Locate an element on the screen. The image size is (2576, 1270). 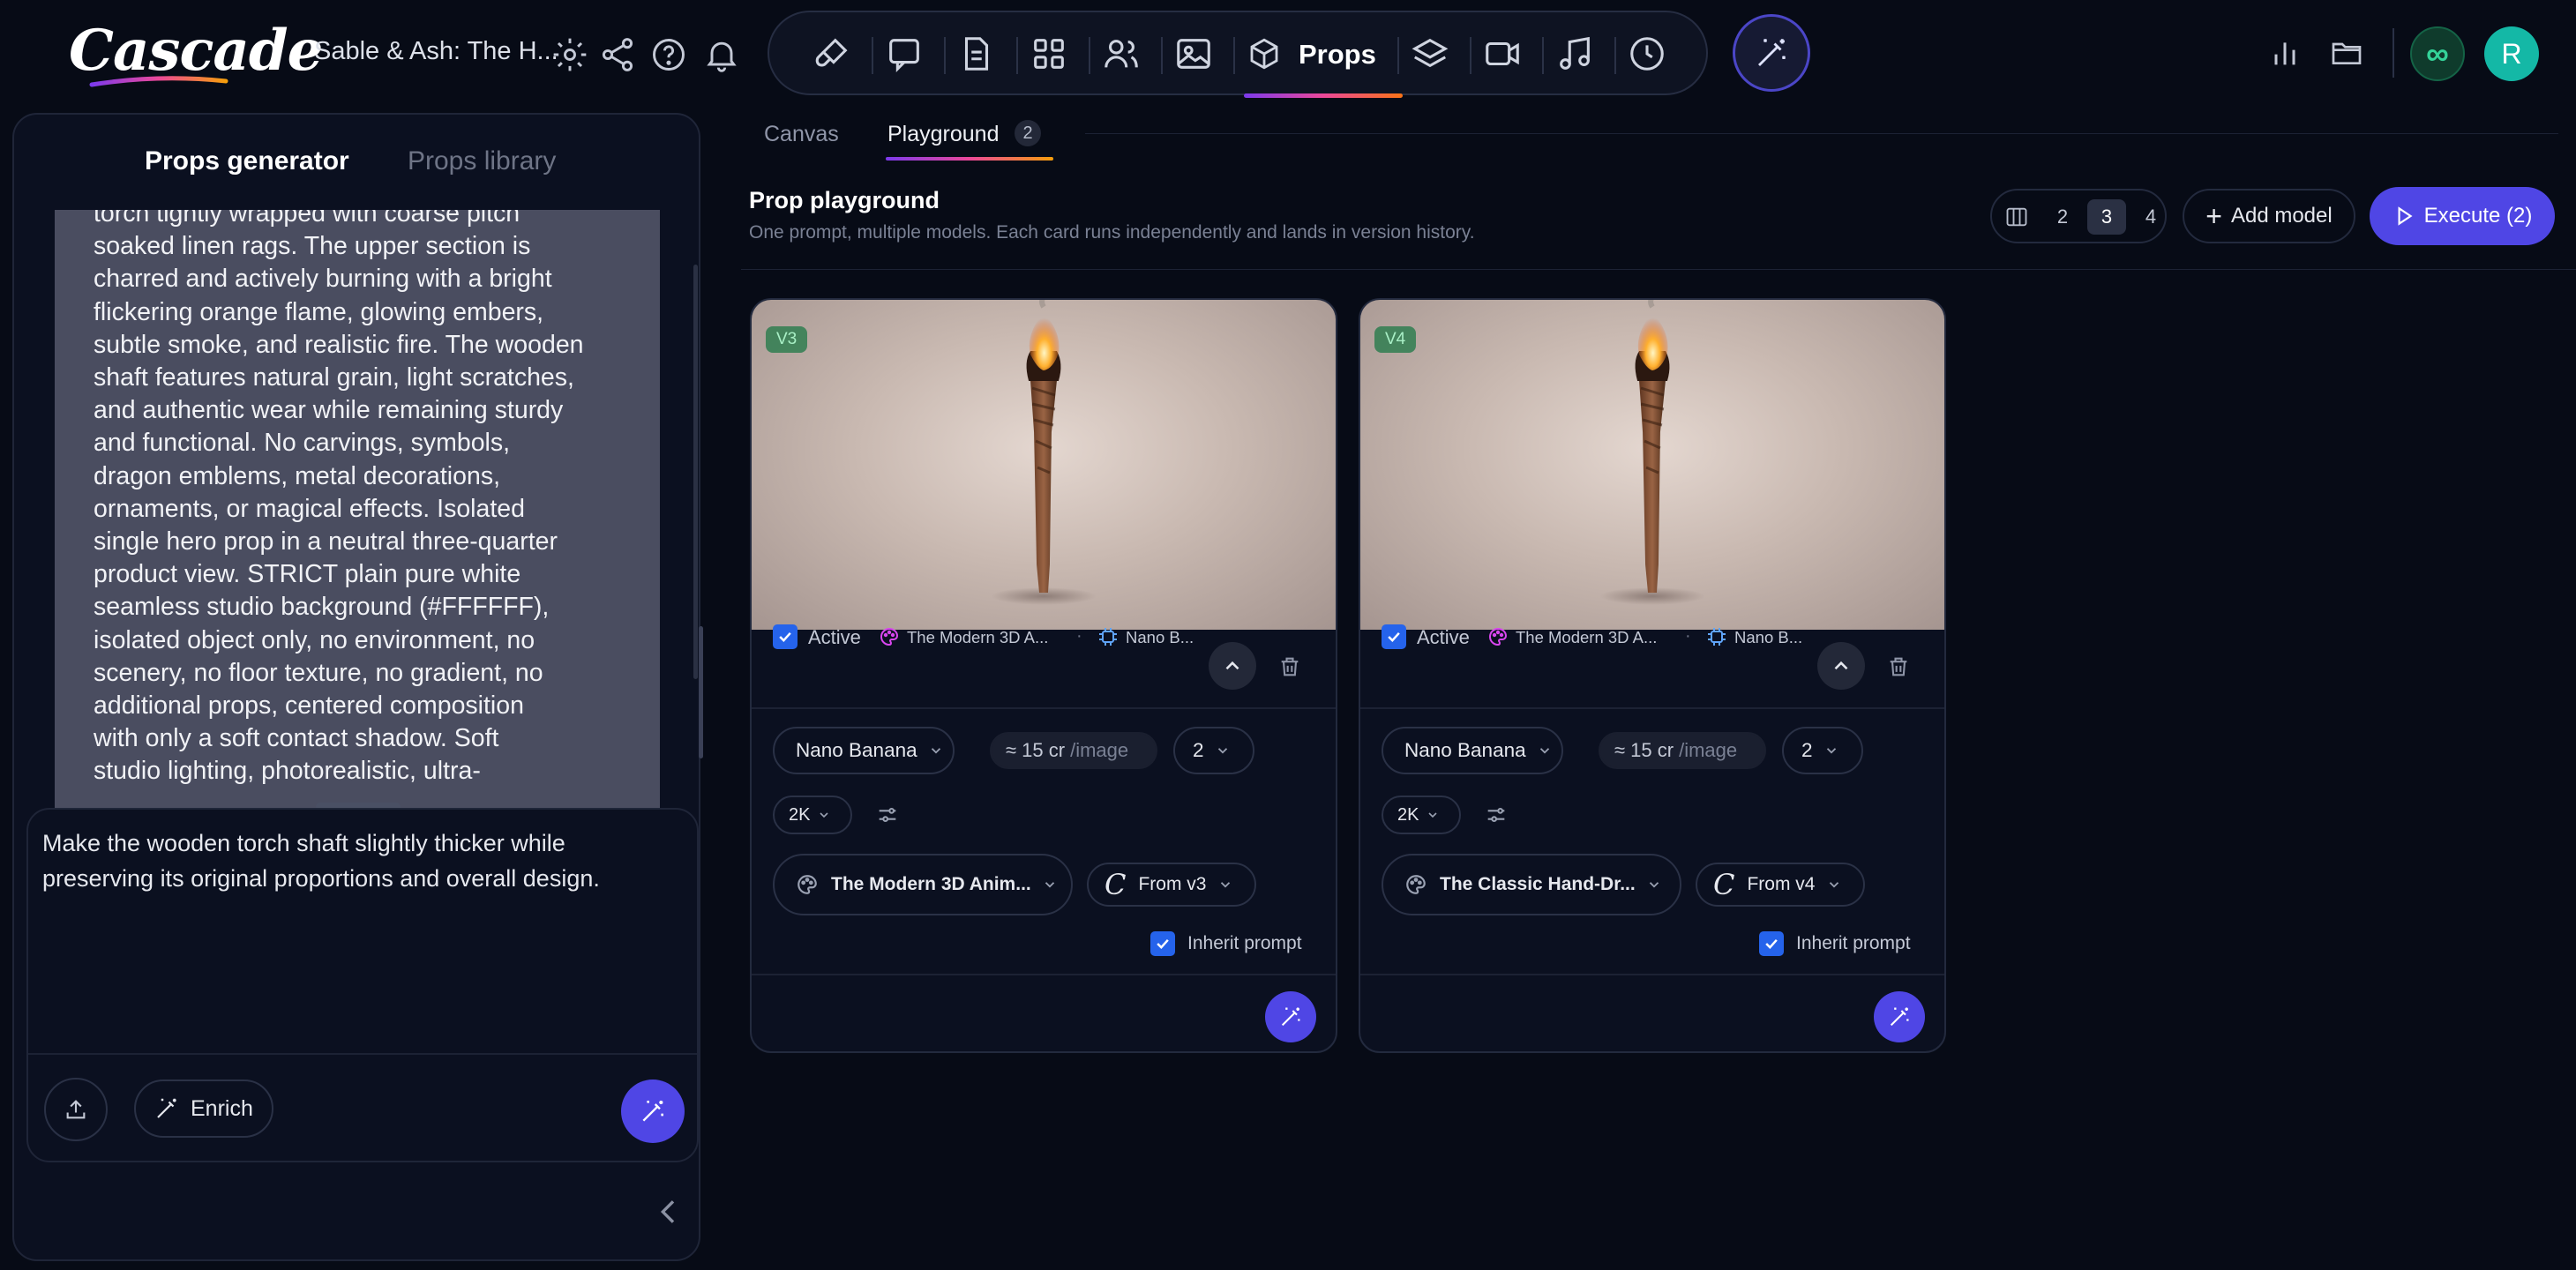
execute-button: Execute (2) is located at coordinates (2462, 216).